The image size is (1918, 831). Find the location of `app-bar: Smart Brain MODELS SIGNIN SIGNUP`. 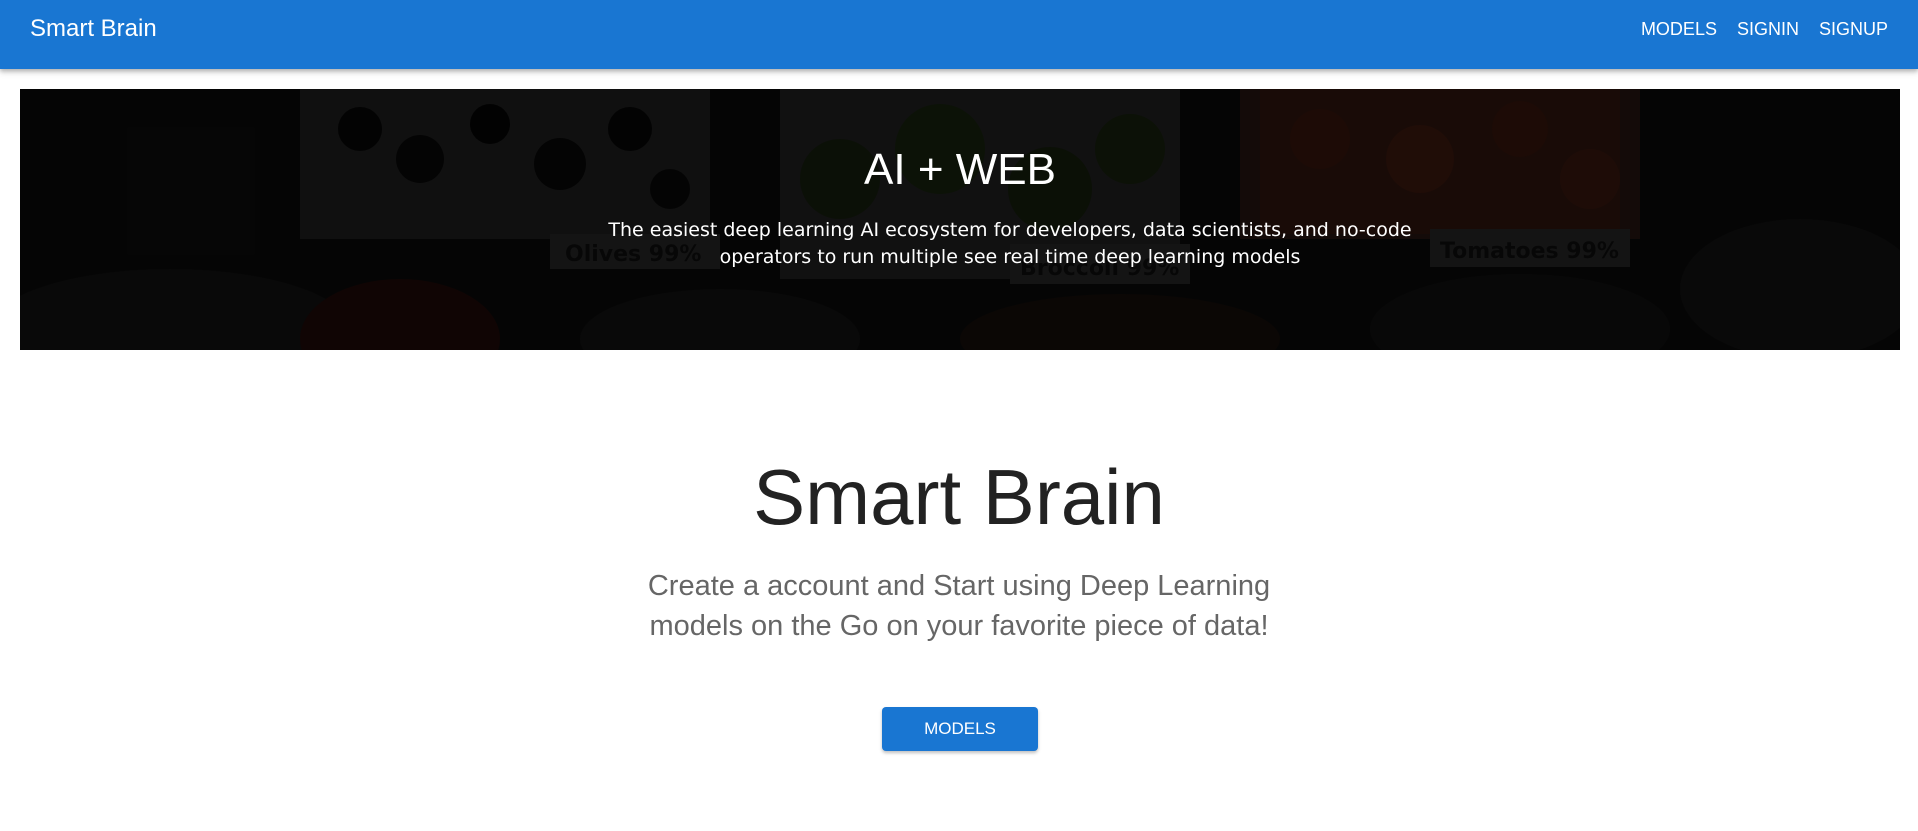

app-bar: Smart Brain MODELS SIGNIN SIGNUP is located at coordinates (959, 34).